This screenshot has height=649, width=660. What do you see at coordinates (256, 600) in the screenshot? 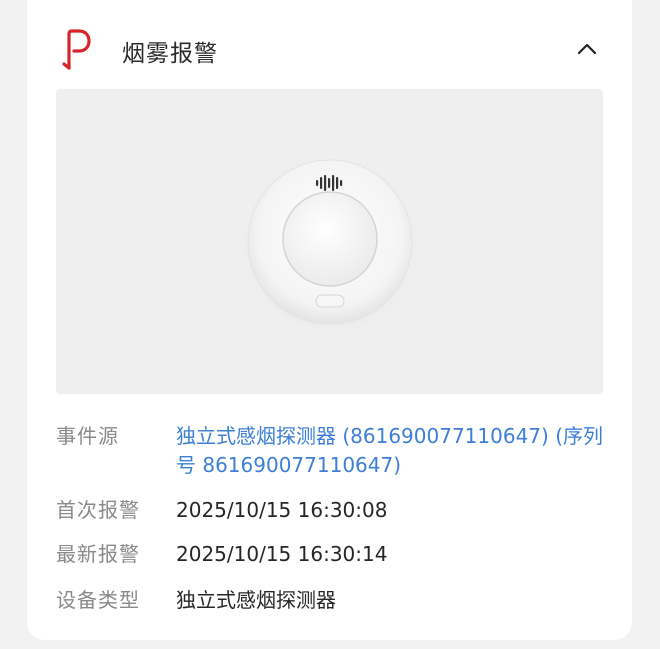
I see `detail-value: 独立式感烟探测器` at bounding box center [256, 600].